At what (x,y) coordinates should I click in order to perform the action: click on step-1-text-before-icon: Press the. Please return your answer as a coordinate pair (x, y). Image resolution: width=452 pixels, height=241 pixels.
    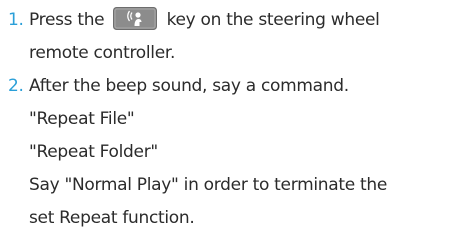
    Looking at the image, I should click on (67, 20).